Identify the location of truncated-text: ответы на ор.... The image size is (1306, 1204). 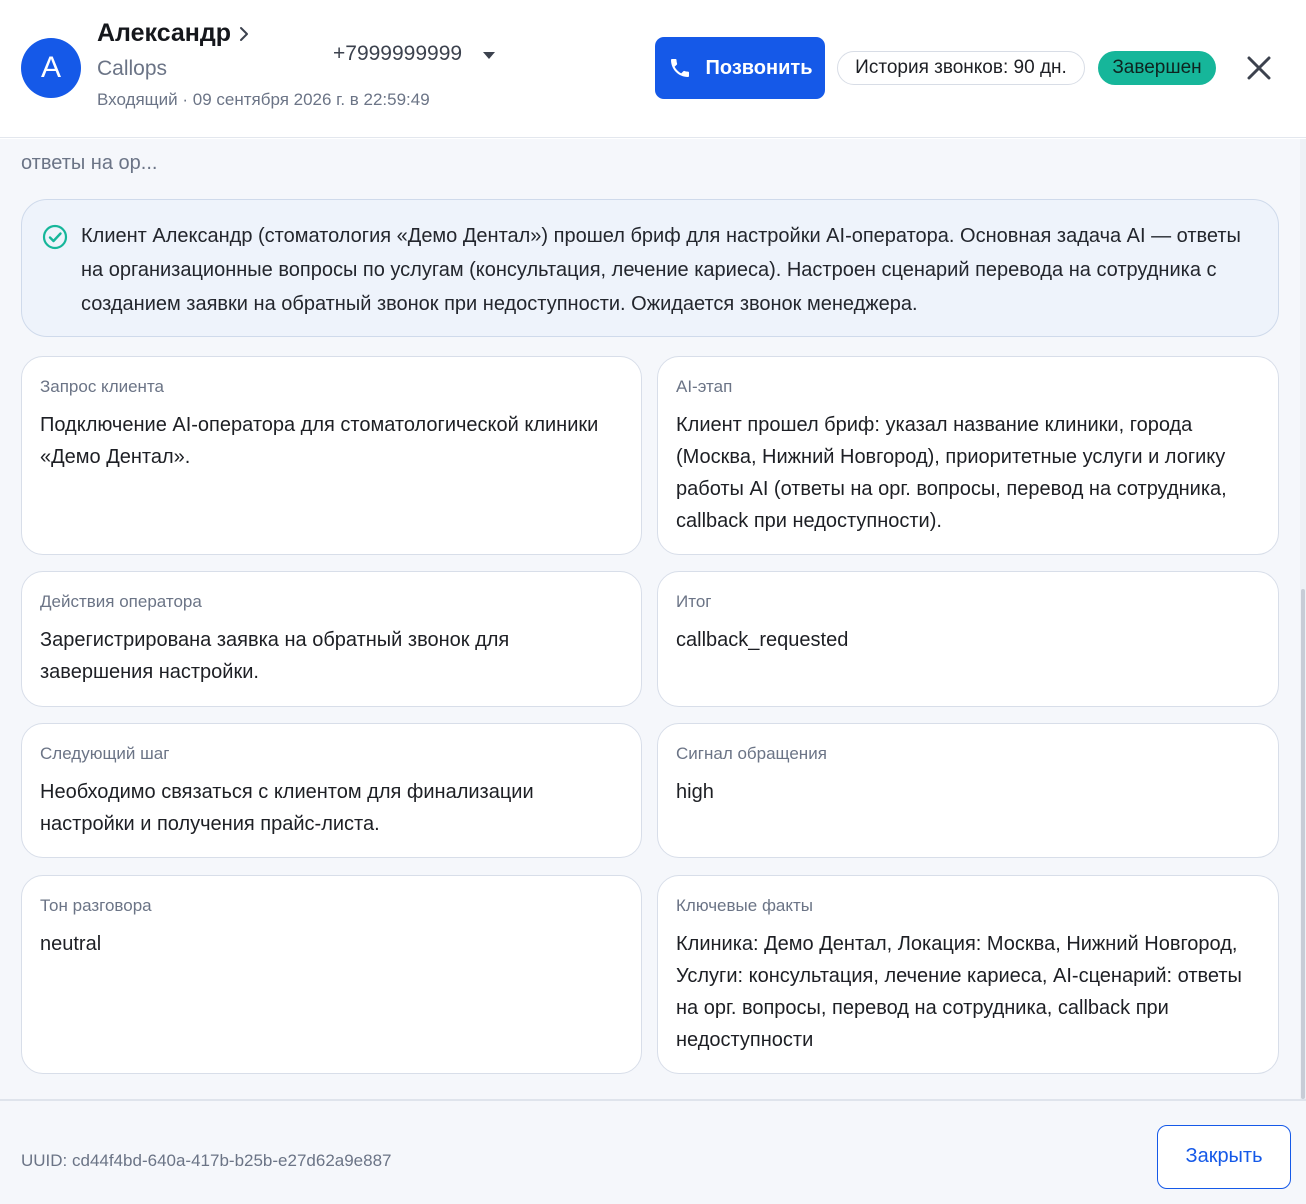
(89, 163).